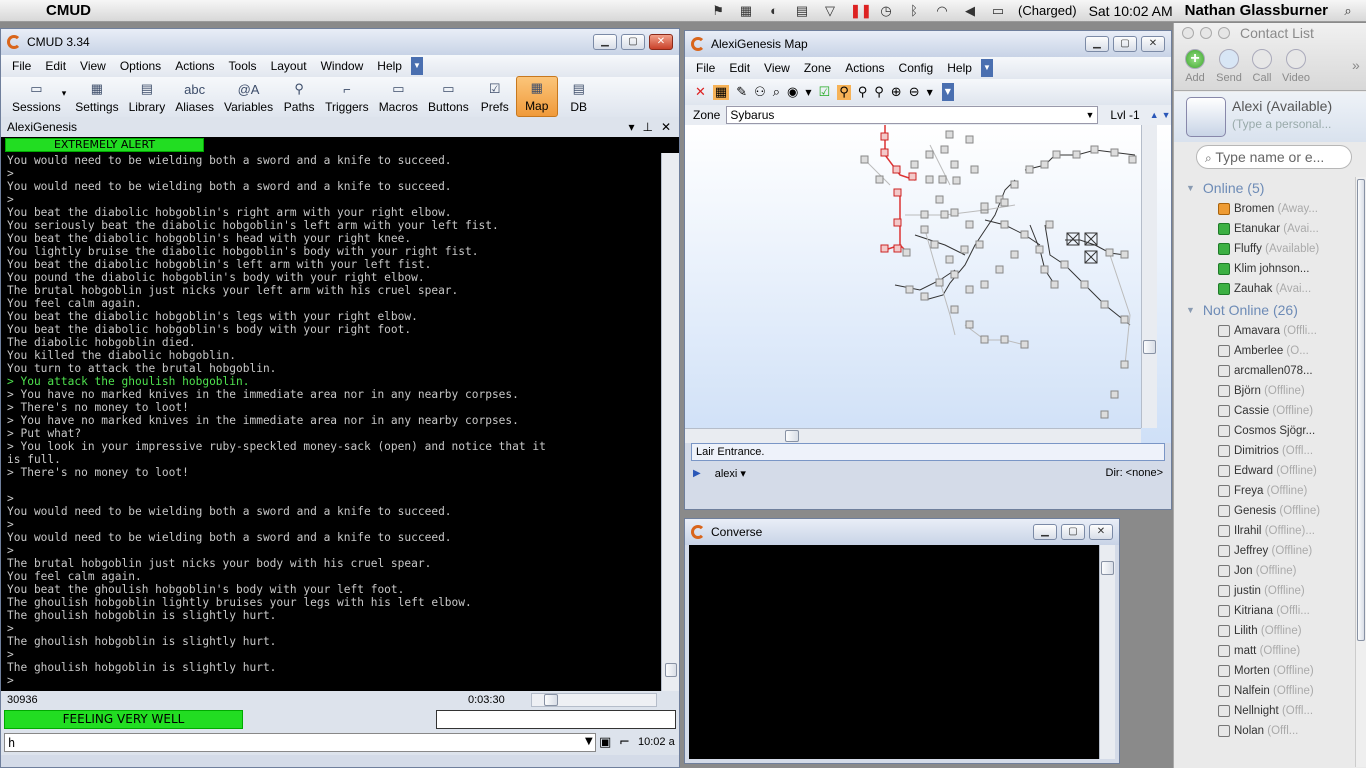 This screenshot has height=768, width=1366. I want to click on toolbar-sessions-button: ▭ Sessions, so click(36, 97).